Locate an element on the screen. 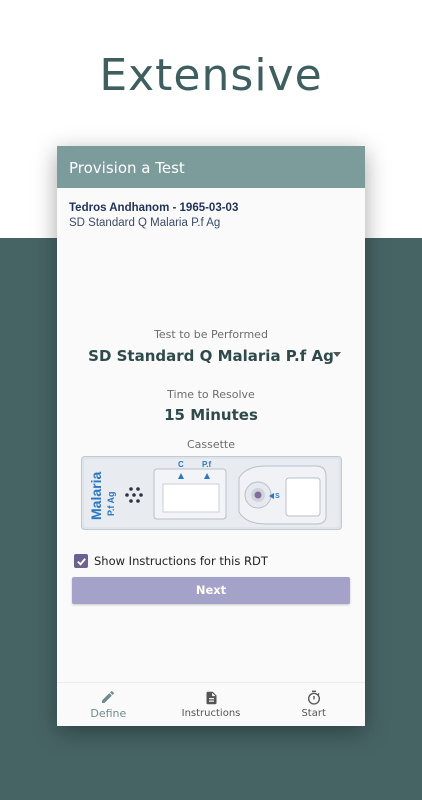 This screenshot has height=800, width=422. checkmark-icon is located at coordinates (81, 561).